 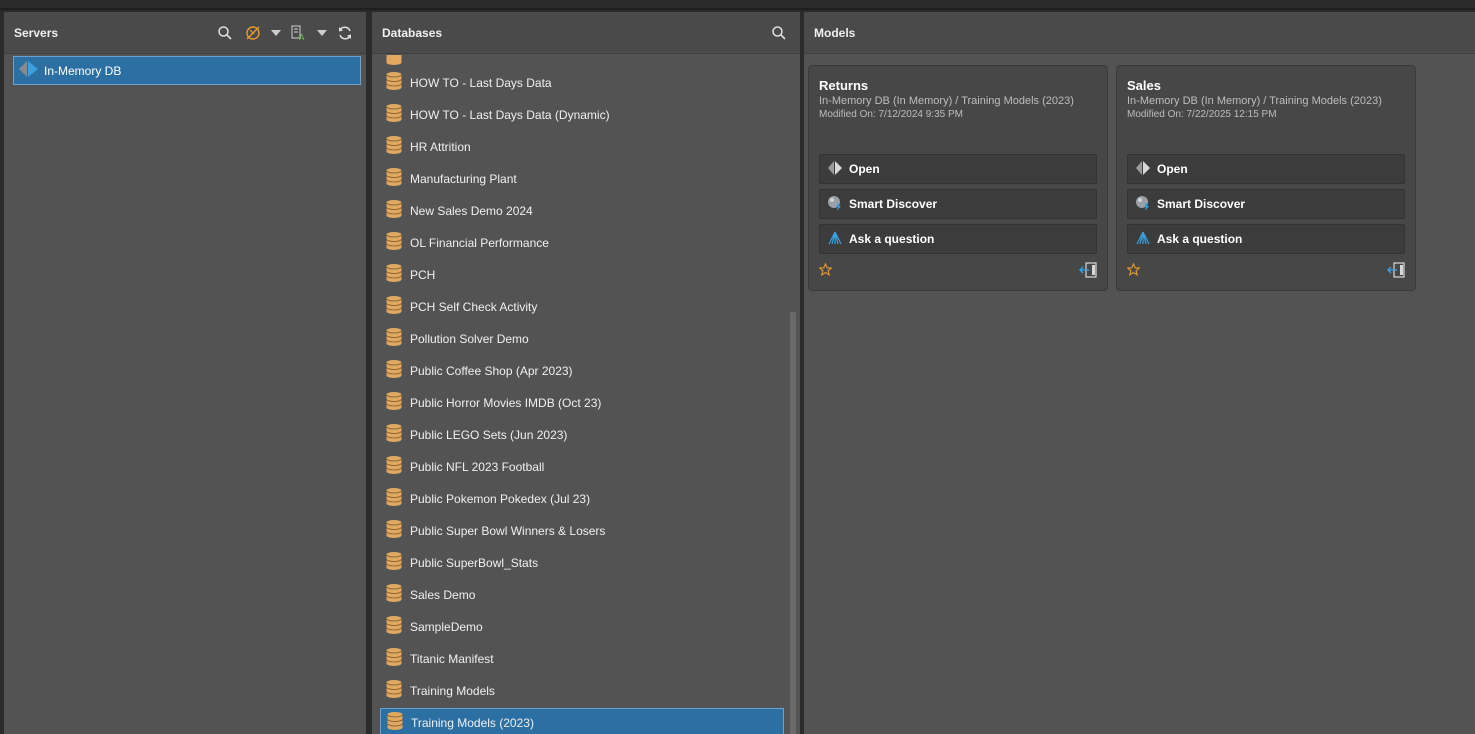 I want to click on database-label: Public Pokemon Pokedex (Jul 23), so click(x=500, y=499).